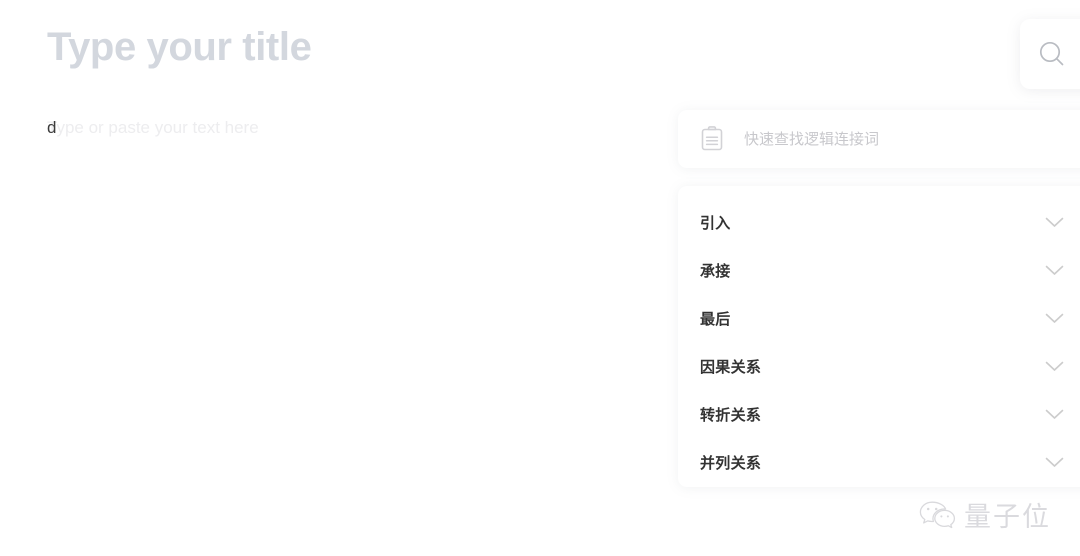  What do you see at coordinates (52, 127) in the screenshot?
I see `body-typed-text: d` at bounding box center [52, 127].